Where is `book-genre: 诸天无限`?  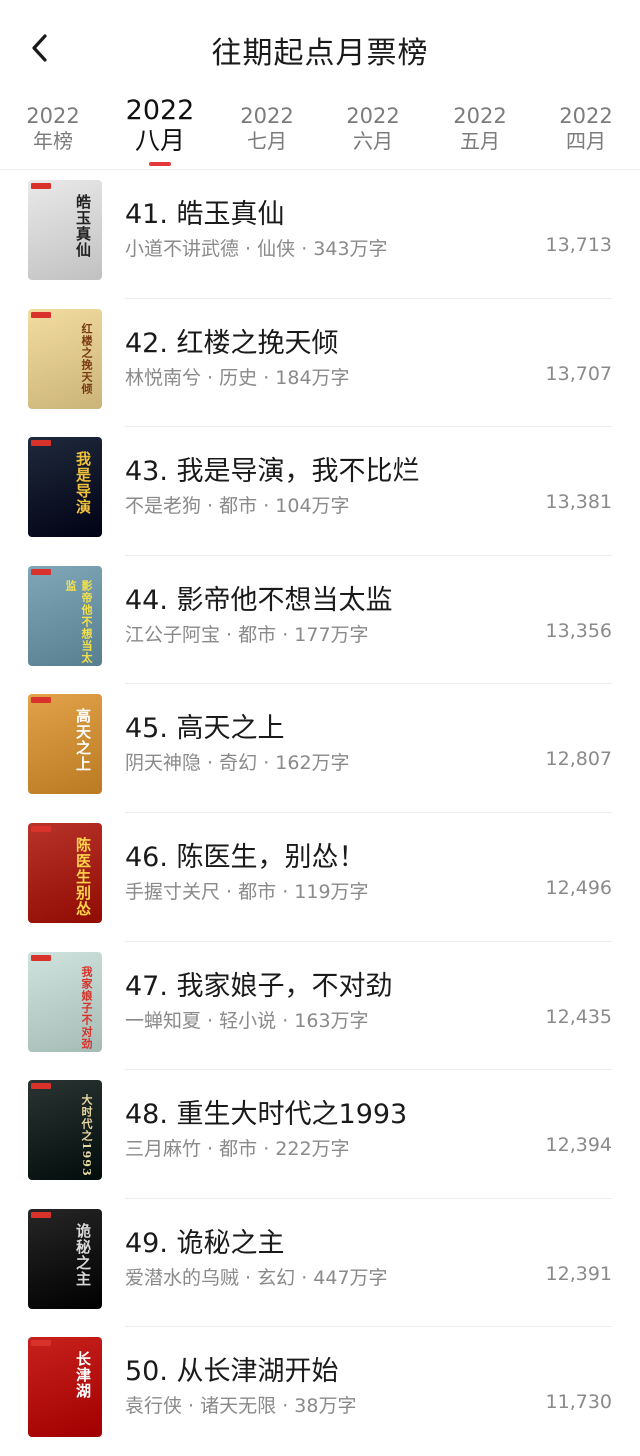
book-genre: 诸天无限 is located at coordinates (238, 1406).